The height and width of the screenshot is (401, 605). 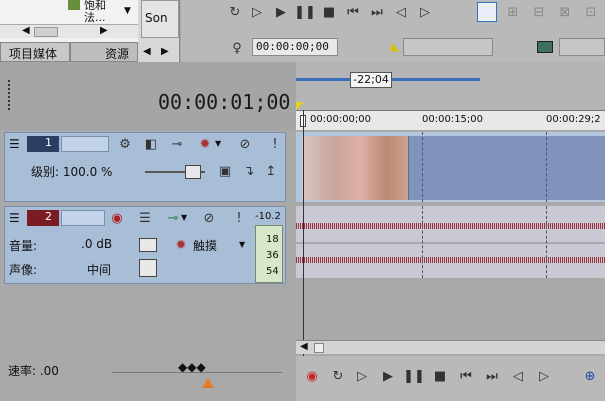 I want to click on audio-track-lane, so click(x=450, y=242).